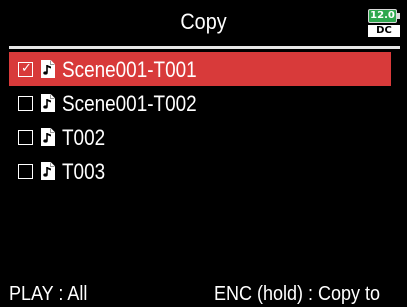  I want to click on file-name: Scene001-T001, so click(129, 69).